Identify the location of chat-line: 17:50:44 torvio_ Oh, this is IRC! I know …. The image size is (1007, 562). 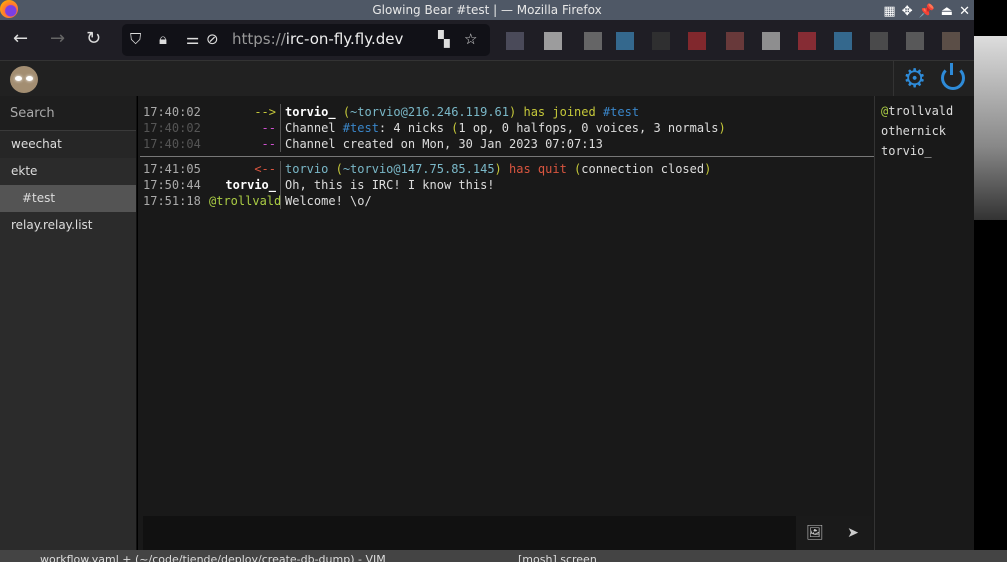
(319, 185).